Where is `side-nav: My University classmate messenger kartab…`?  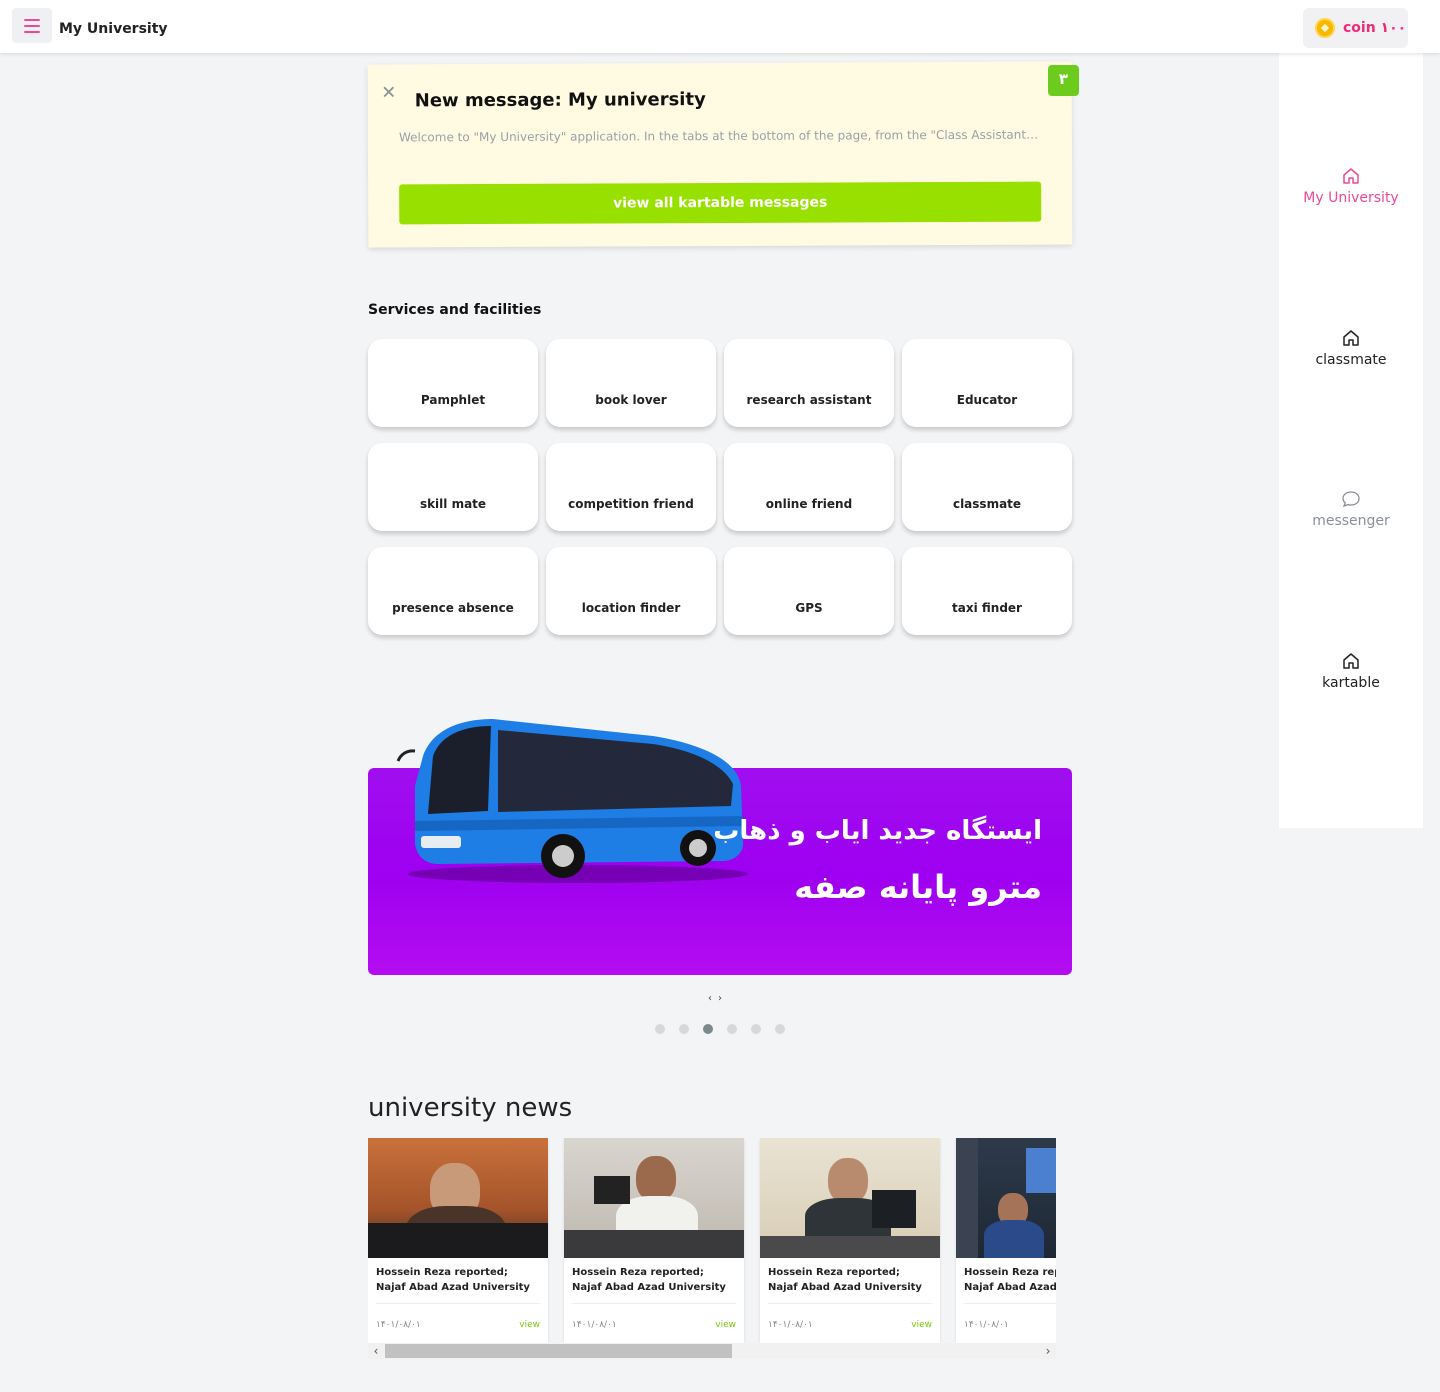
side-nav: My University classmate messenger kartab… is located at coordinates (1351, 440).